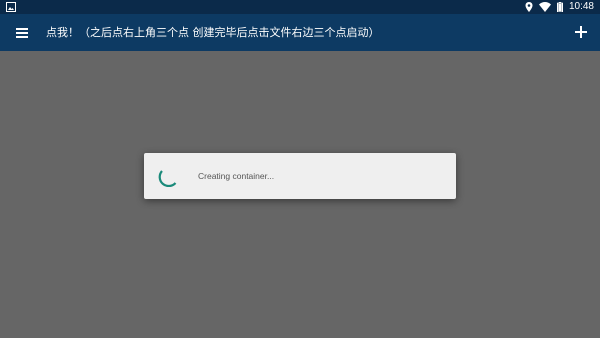  I want to click on loading-spinner-icon, so click(167, 178).